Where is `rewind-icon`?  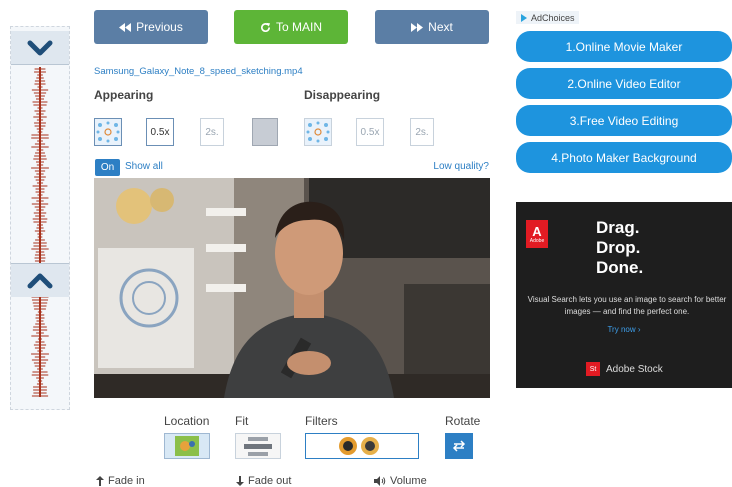
rewind-icon is located at coordinates (125, 27).